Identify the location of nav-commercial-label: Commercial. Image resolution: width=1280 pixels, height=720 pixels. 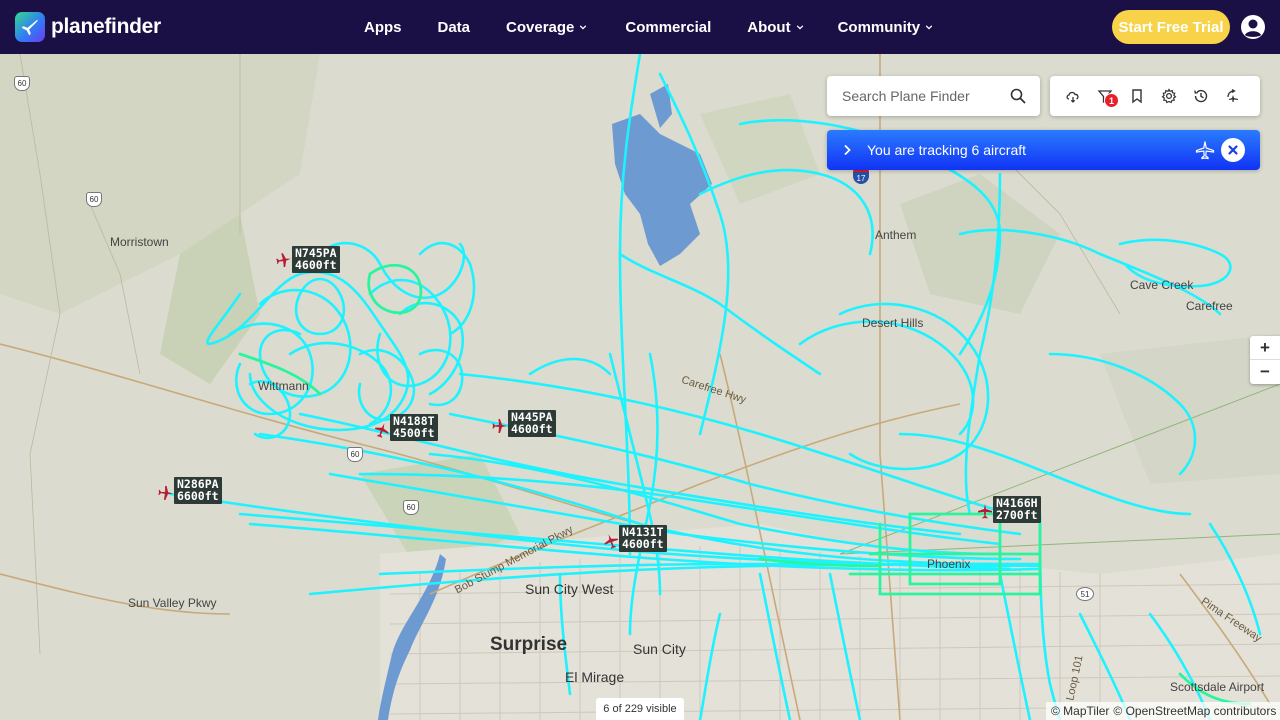
(668, 27).